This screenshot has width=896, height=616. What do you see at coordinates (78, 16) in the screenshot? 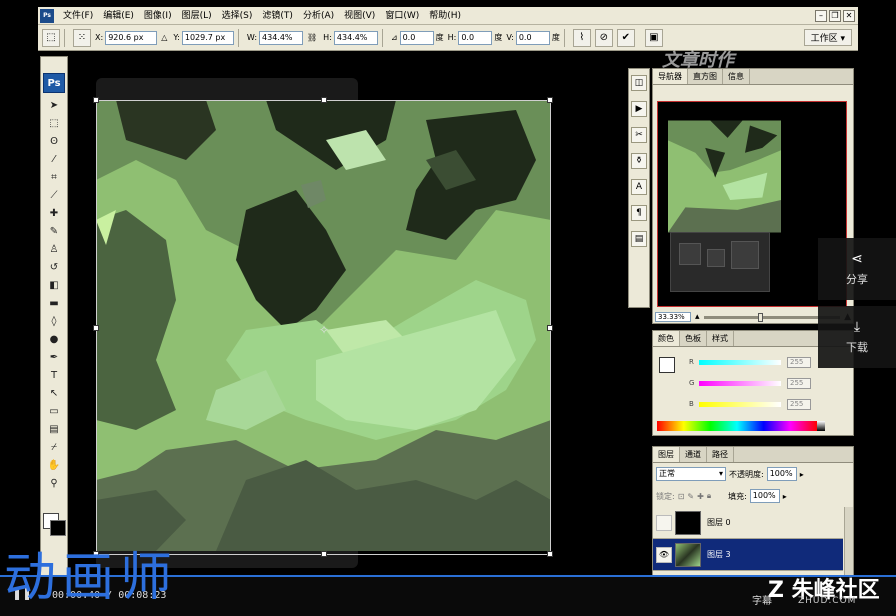
I see `menu-file: 文件(F)` at bounding box center [78, 16].